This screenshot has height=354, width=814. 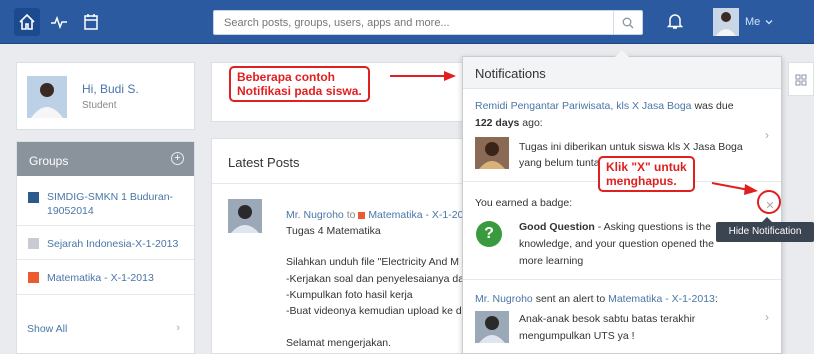 What do you see at coordinates (110, 89) in the screenshot?
I see `greeting: Hi, Budi S.` at bounding box center [110, 89].